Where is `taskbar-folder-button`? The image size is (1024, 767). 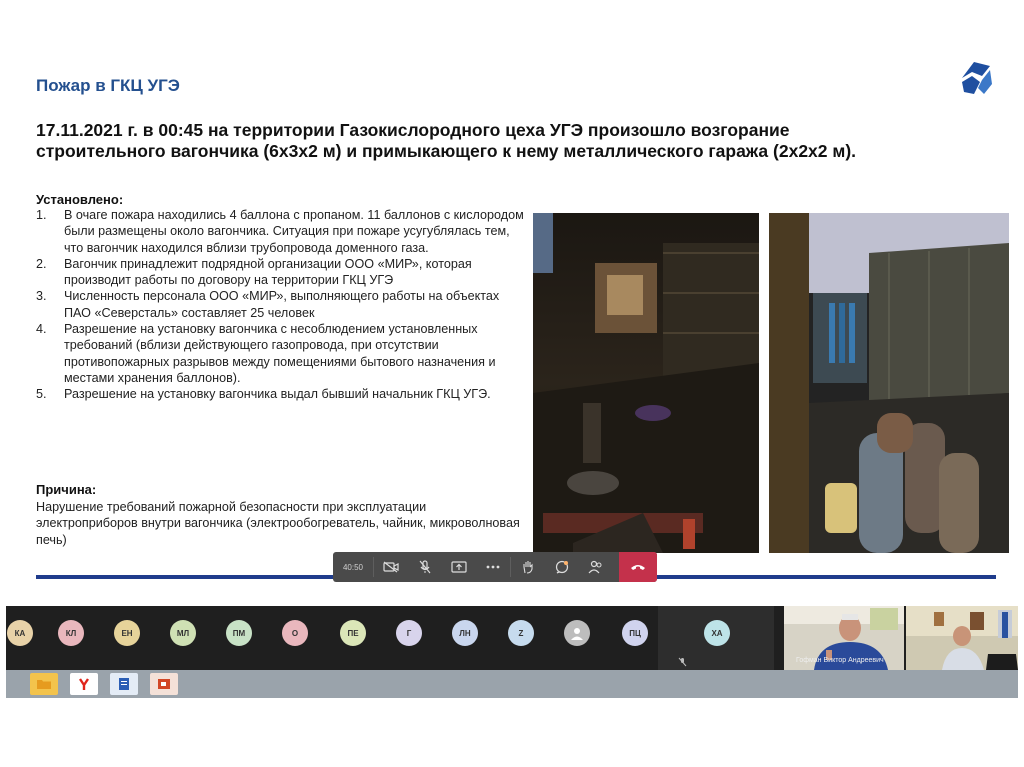
taskbar-folder-button is located at coordinates (44, 684).